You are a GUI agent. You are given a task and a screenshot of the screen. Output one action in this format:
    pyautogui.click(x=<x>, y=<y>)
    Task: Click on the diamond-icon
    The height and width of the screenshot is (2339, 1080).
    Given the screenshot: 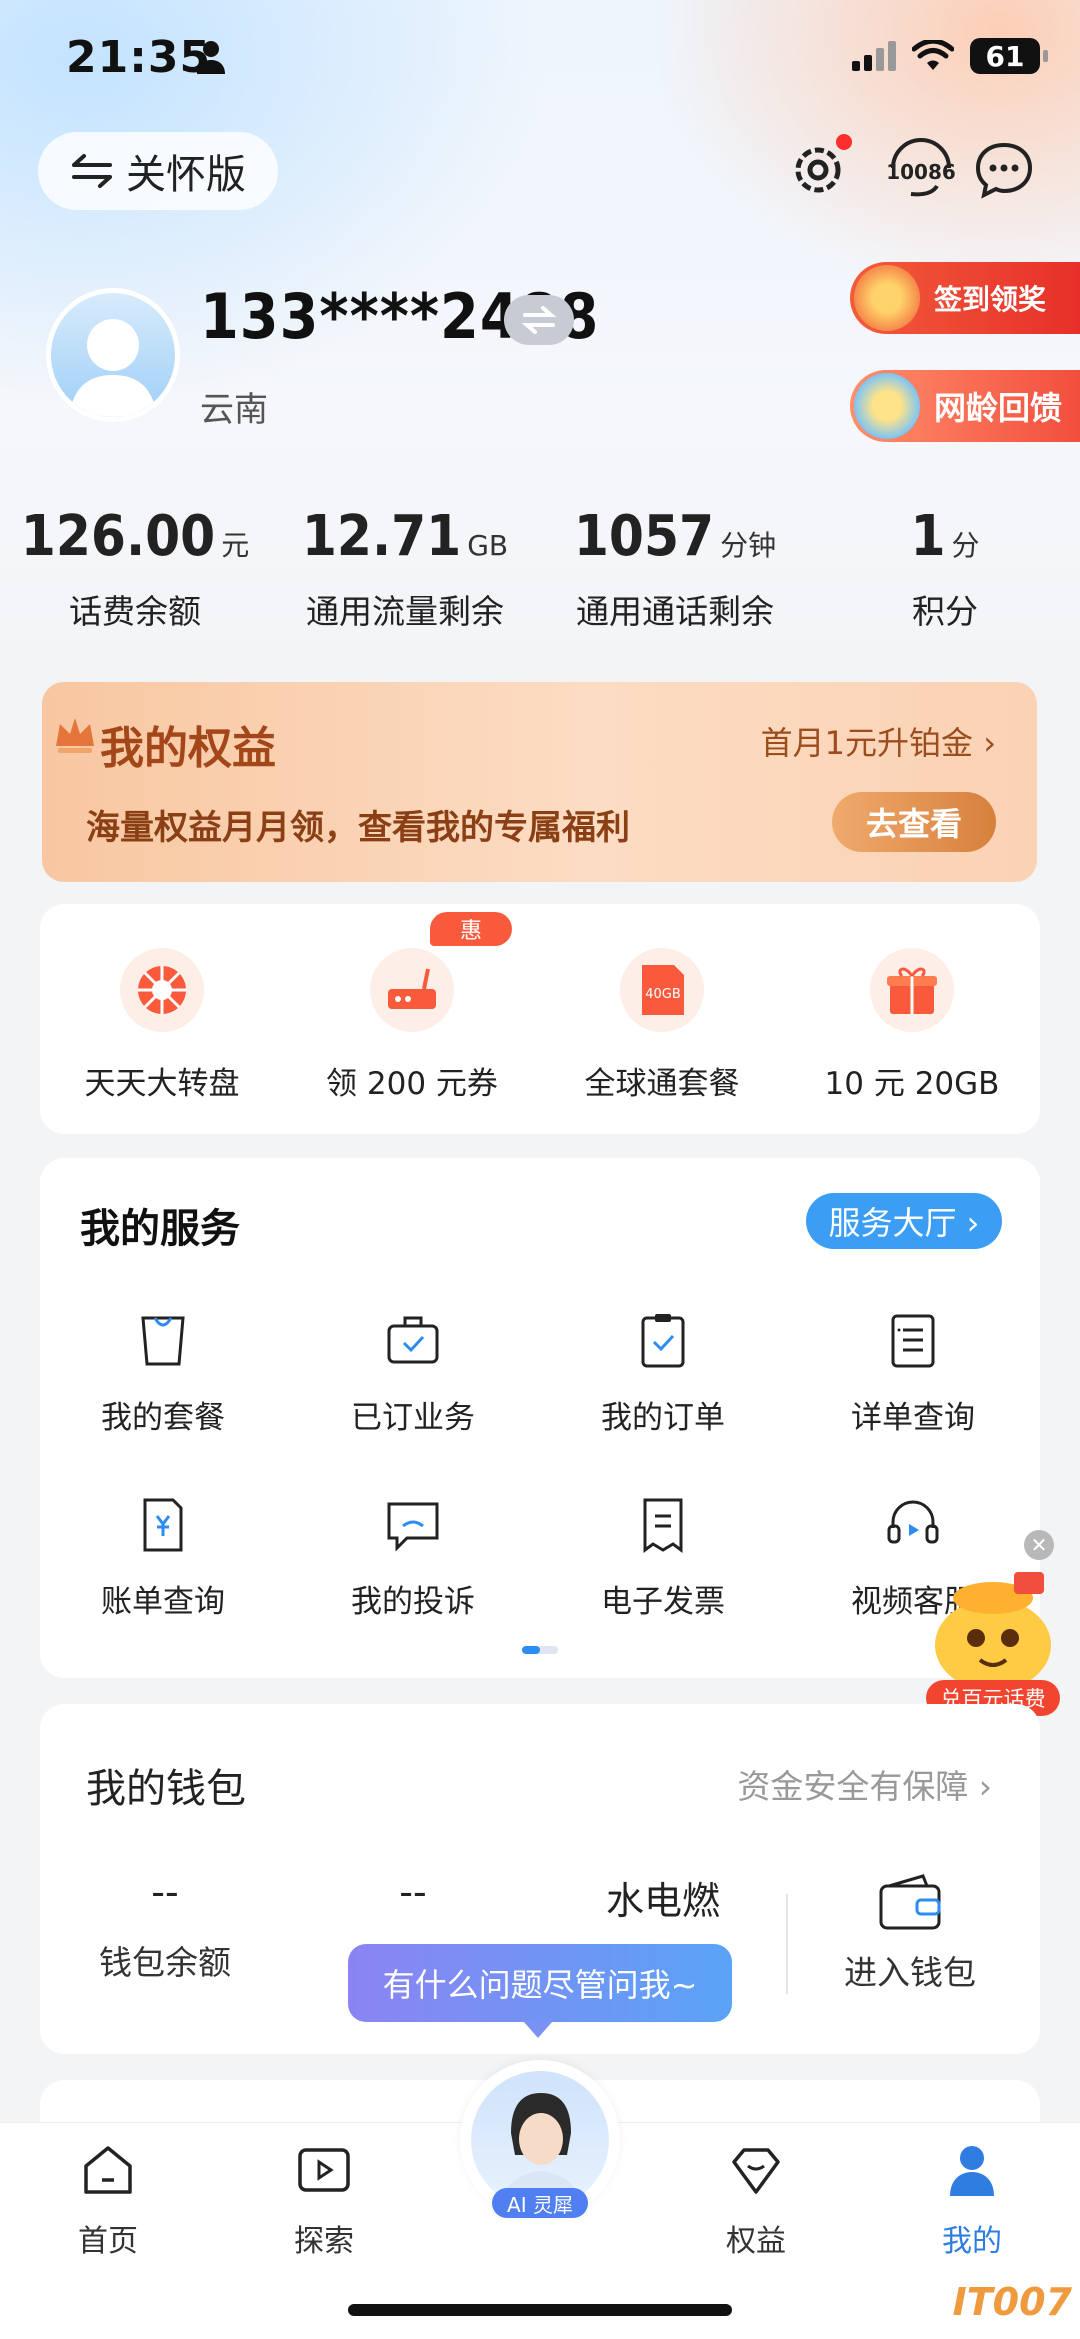 What is the action you would take?
    pyautogui.click(x=756, y=2171)
    